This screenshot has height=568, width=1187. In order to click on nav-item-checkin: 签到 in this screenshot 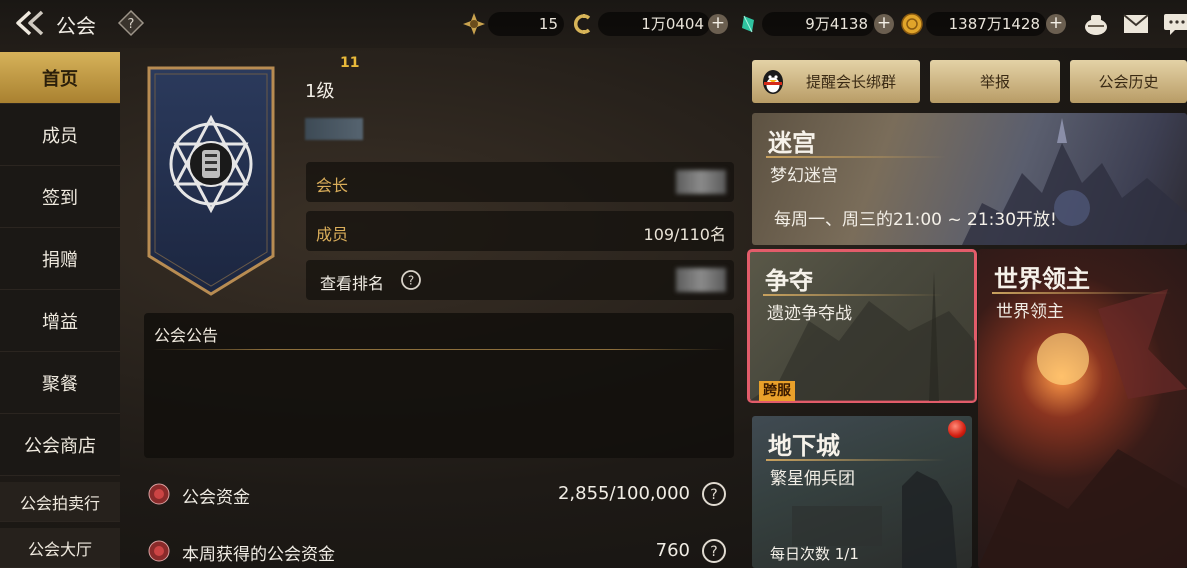, I will do `click(60, 197)`.